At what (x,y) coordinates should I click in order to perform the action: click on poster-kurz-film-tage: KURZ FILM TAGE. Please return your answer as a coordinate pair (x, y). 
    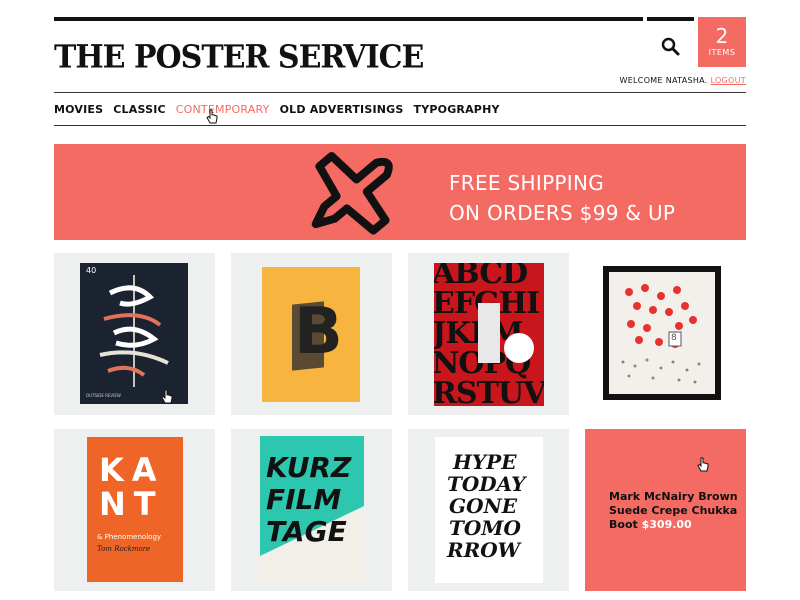
    Looking at the image, I should click on (312, 509).